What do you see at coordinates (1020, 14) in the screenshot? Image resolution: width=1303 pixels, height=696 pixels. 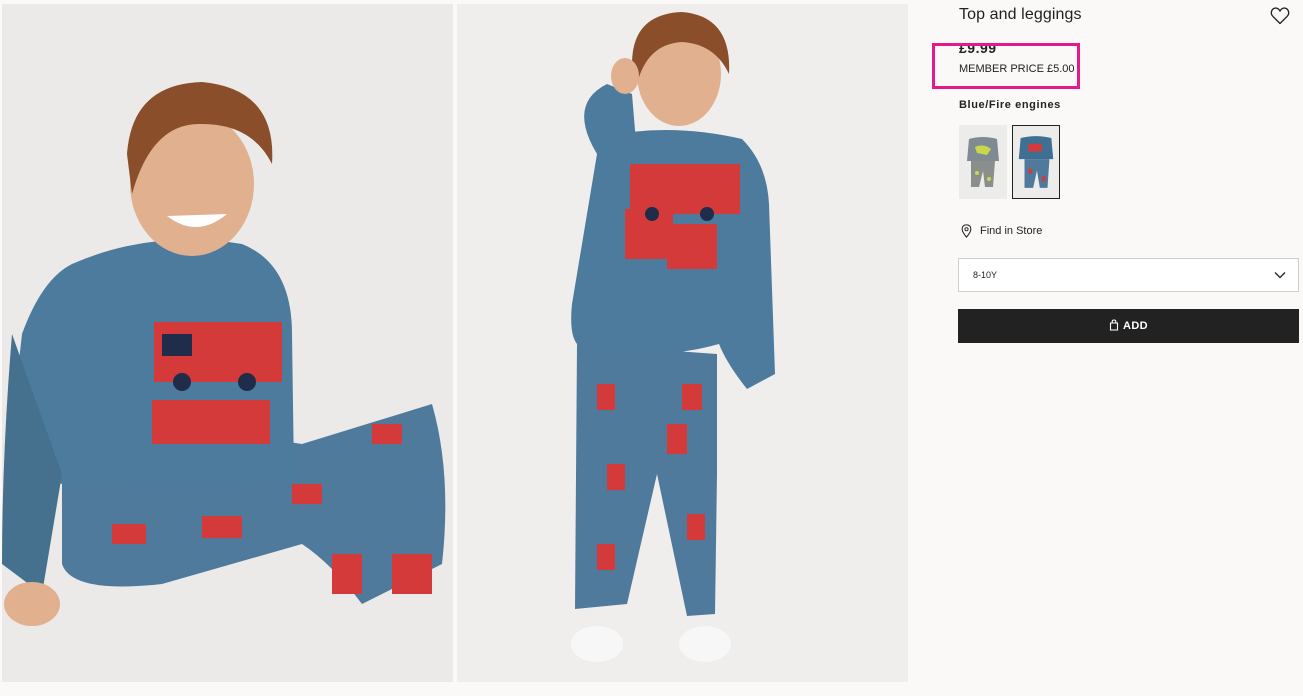 I see `product-title: Top and leggings` at bounding box center [1020, 14].